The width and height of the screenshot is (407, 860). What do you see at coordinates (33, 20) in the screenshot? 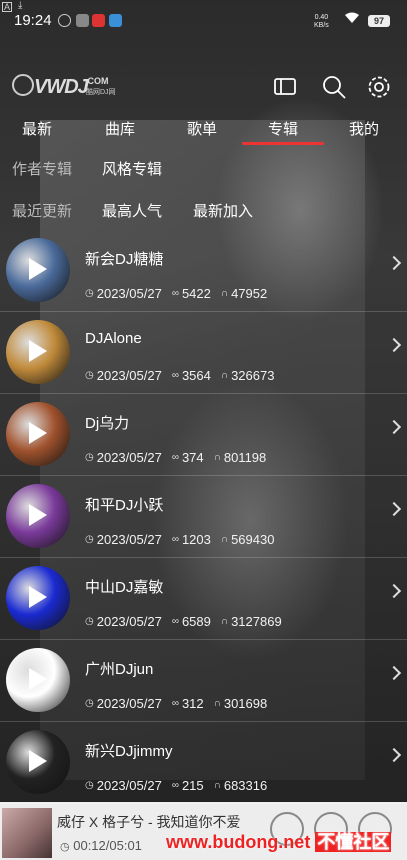
I see `status-time: 19:24` at bounding box center [33, 20].